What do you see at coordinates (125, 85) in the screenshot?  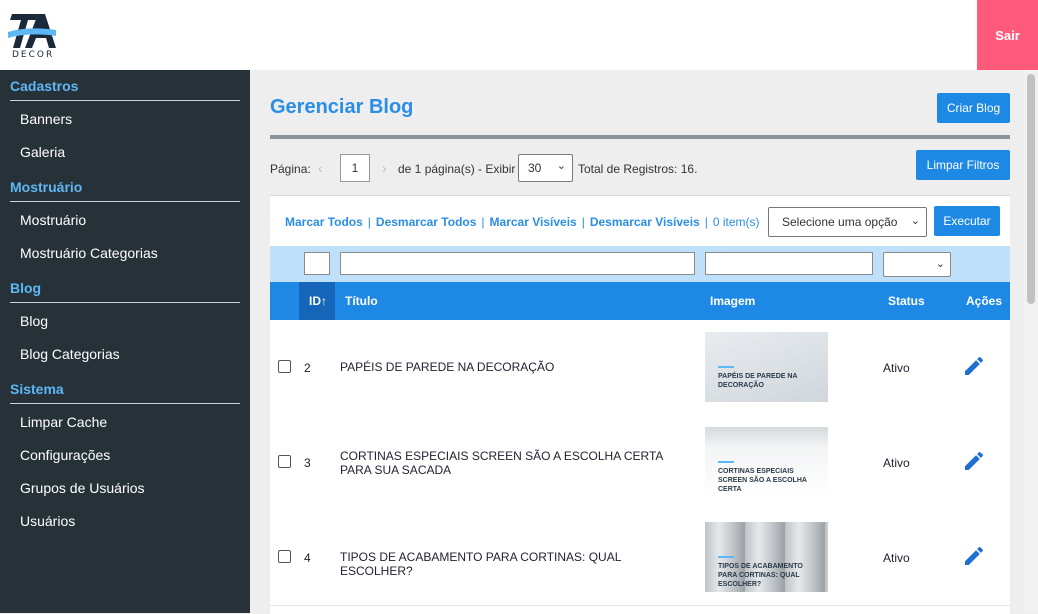 I see `sidebar-section-cadastros: Cadastros` at bounding box center [125, 85].